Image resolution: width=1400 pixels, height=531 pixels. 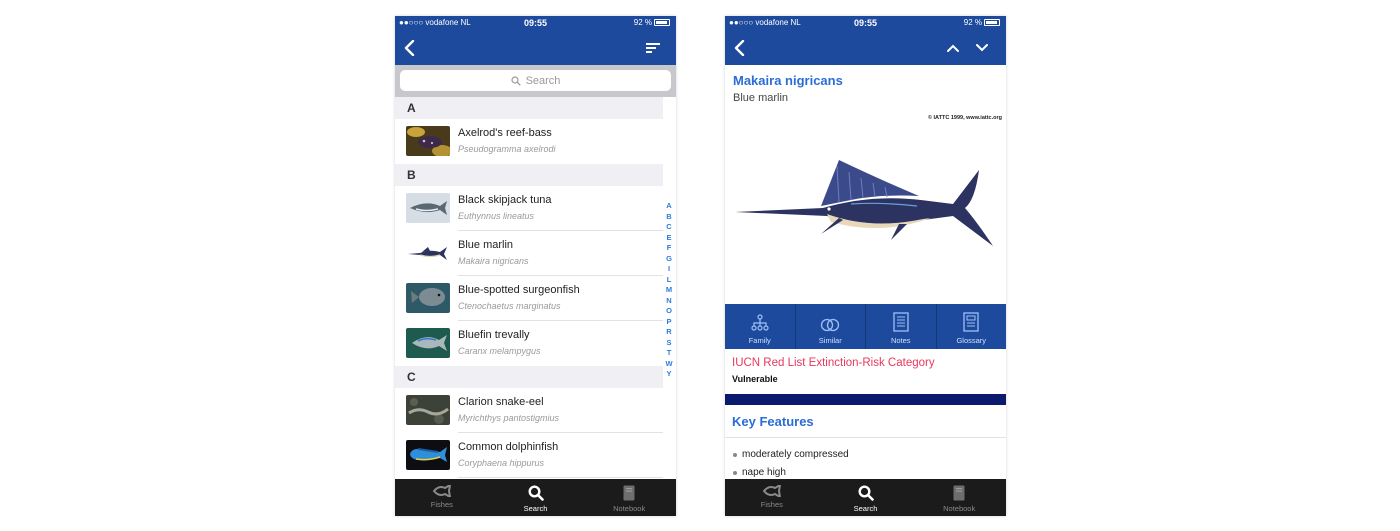 I want to click on chevron-up-icon, so click(x=953, y=48).